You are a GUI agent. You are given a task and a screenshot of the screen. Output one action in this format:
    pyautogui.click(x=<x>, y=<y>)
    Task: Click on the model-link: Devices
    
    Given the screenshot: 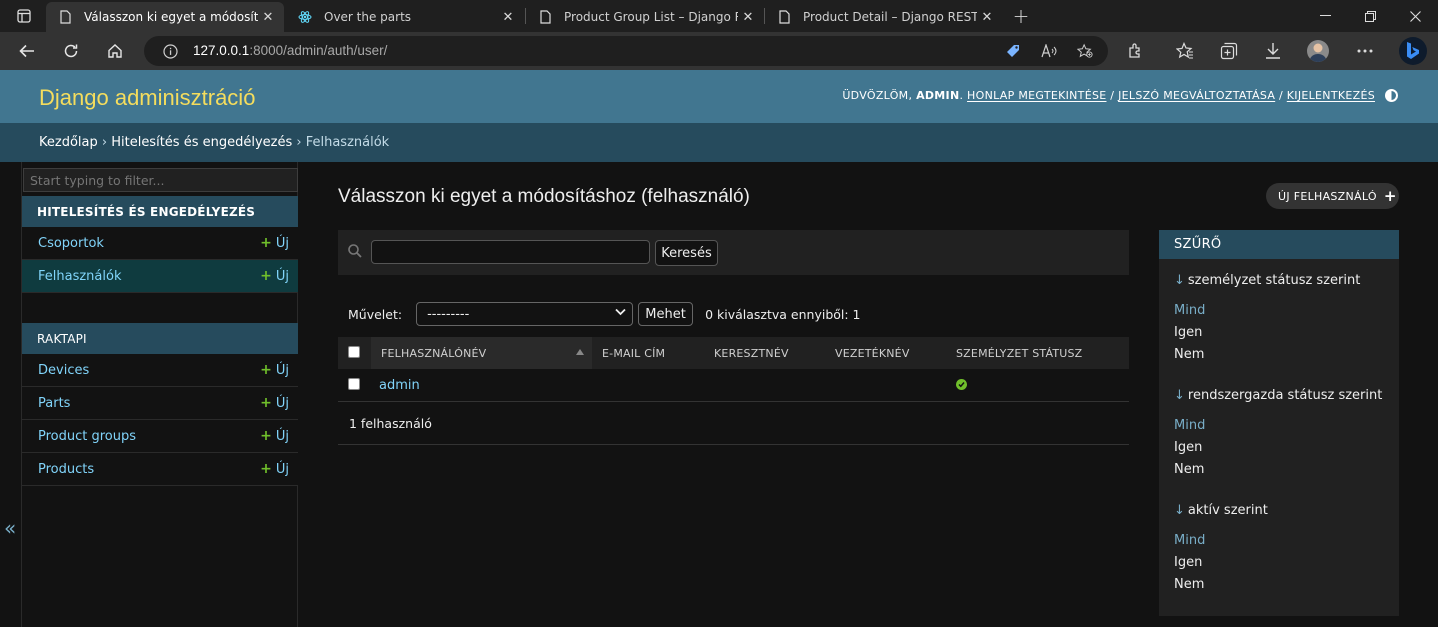 What is the action you would take?
    pyautogui.click(x=63, y=370)
    